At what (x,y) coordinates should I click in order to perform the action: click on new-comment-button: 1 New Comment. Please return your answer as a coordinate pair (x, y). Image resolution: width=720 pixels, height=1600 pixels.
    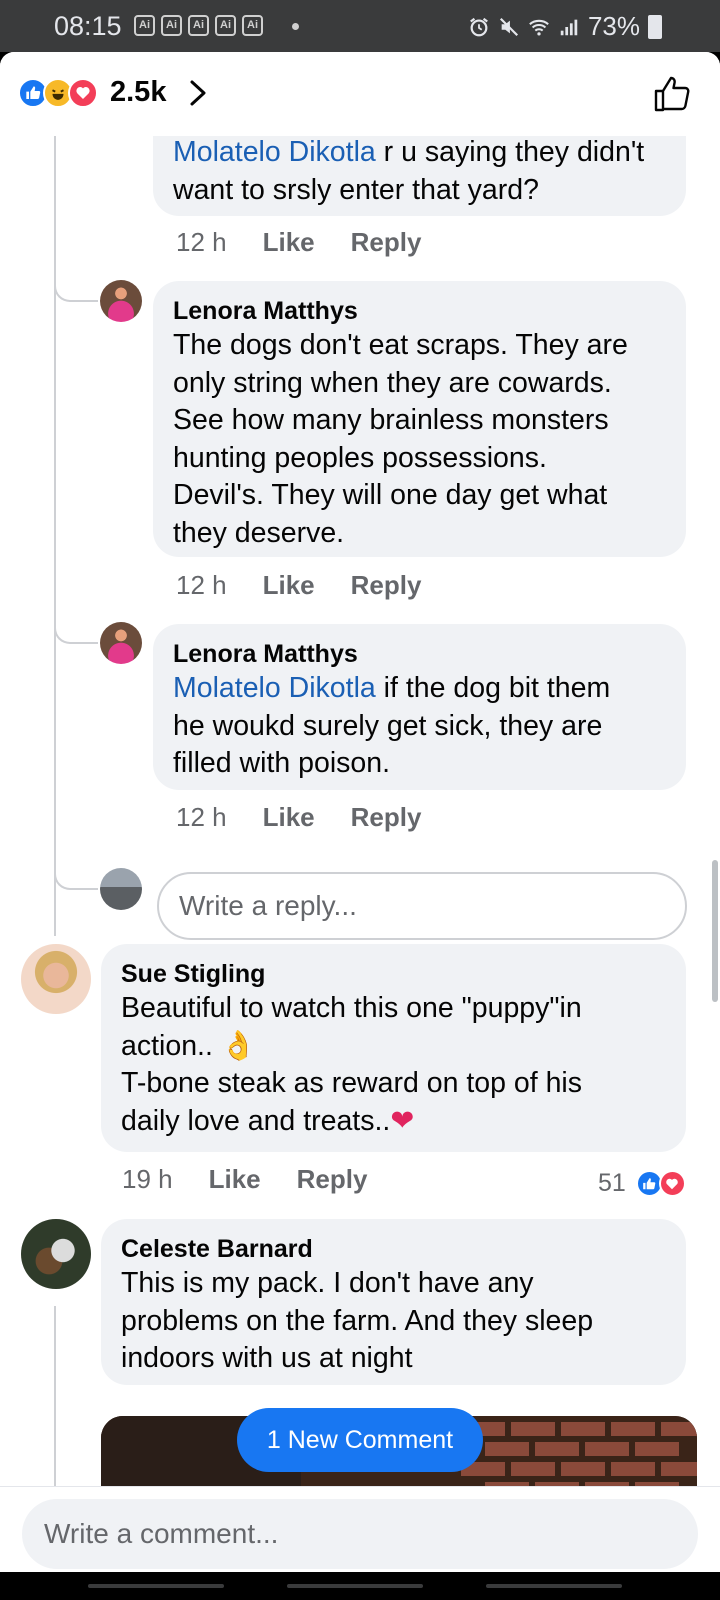
    Looking at the image, I should click on (360, 1440).